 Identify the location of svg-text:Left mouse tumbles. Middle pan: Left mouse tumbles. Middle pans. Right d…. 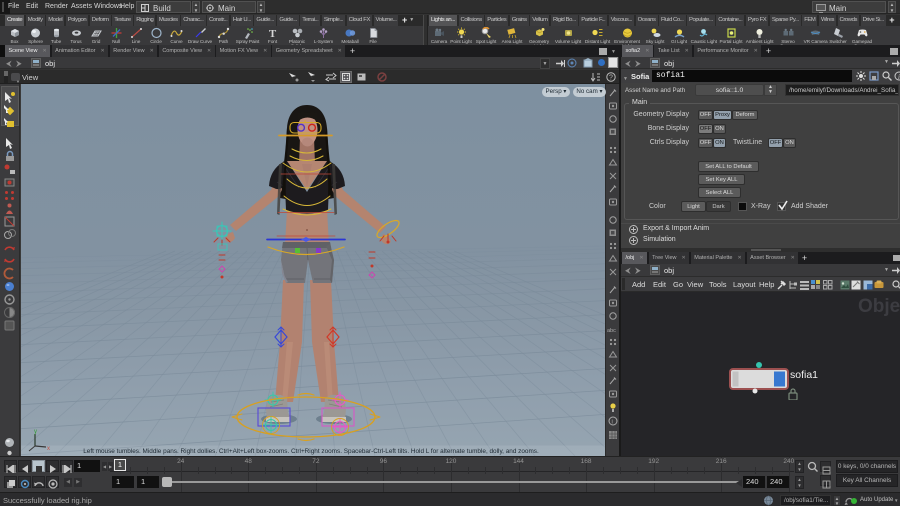
(311, 451).